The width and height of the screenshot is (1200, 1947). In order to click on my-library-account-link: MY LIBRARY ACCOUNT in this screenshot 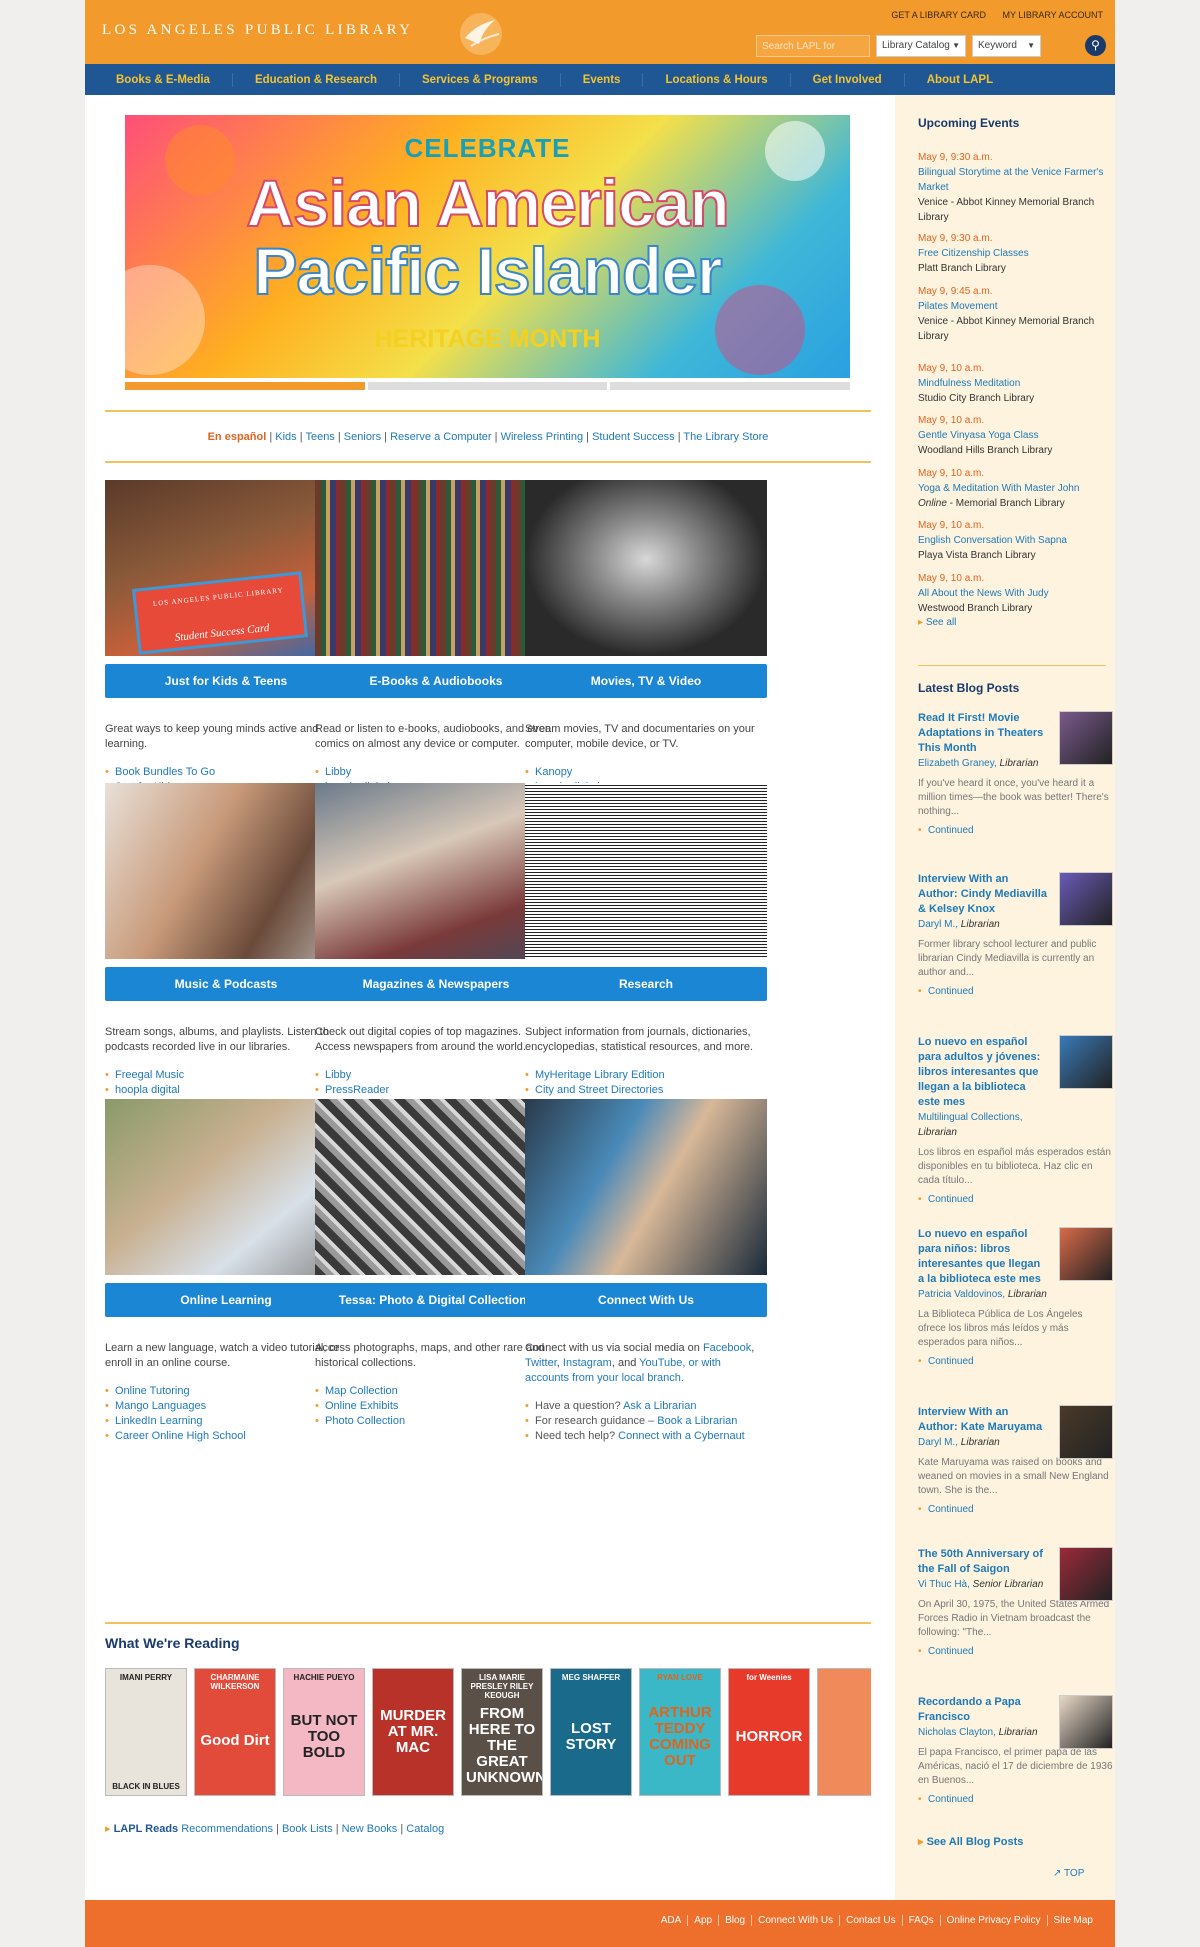, I will do `click(1052, 15)`.